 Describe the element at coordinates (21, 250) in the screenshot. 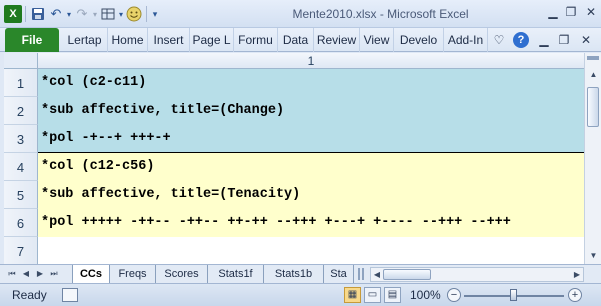

I see `row-header-7: 7` at that location.